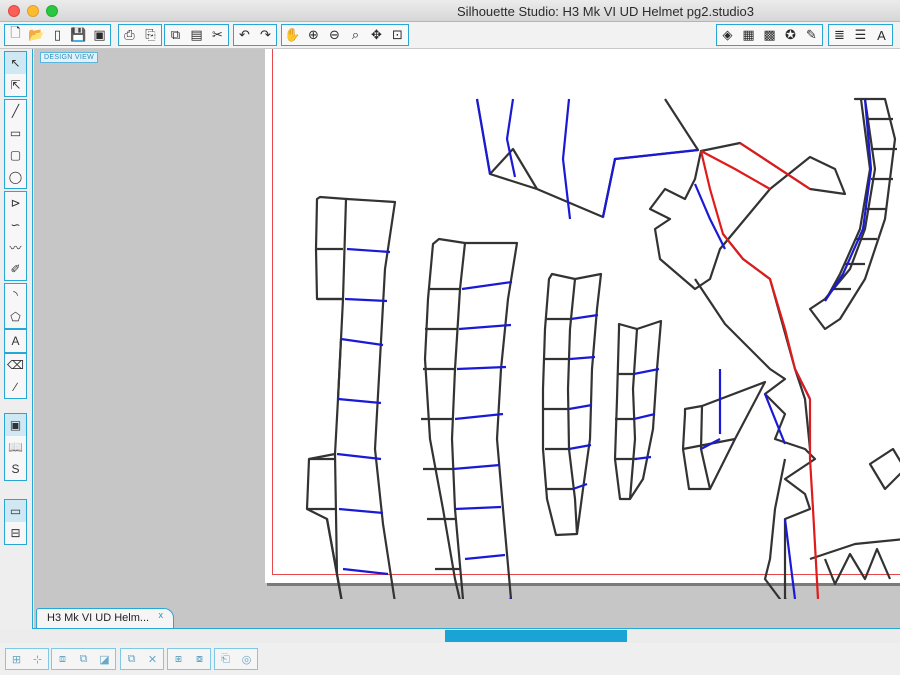 This screenshot has width=900, height=675. Describe the element at coordinates (355, 35) in the screenshot. I see `zoom-box-icon: ⌕` at that location.